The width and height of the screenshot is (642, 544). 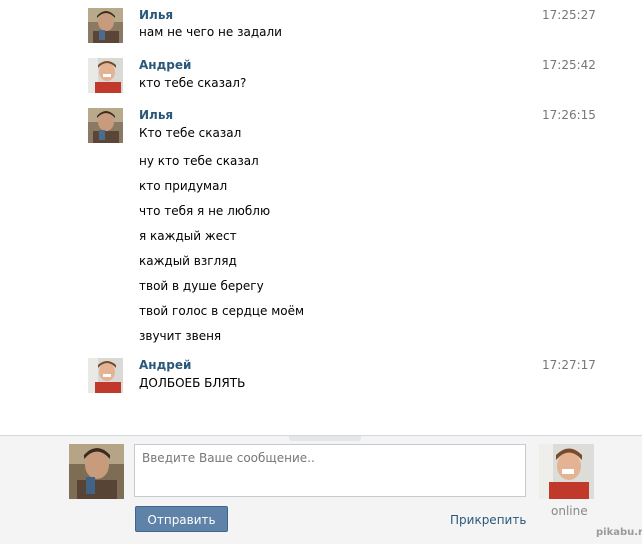 What do you see at coordinates (180, 336) in the screenshot?
I see `message-text: звучит звеня` at bounding box center [180, 336].